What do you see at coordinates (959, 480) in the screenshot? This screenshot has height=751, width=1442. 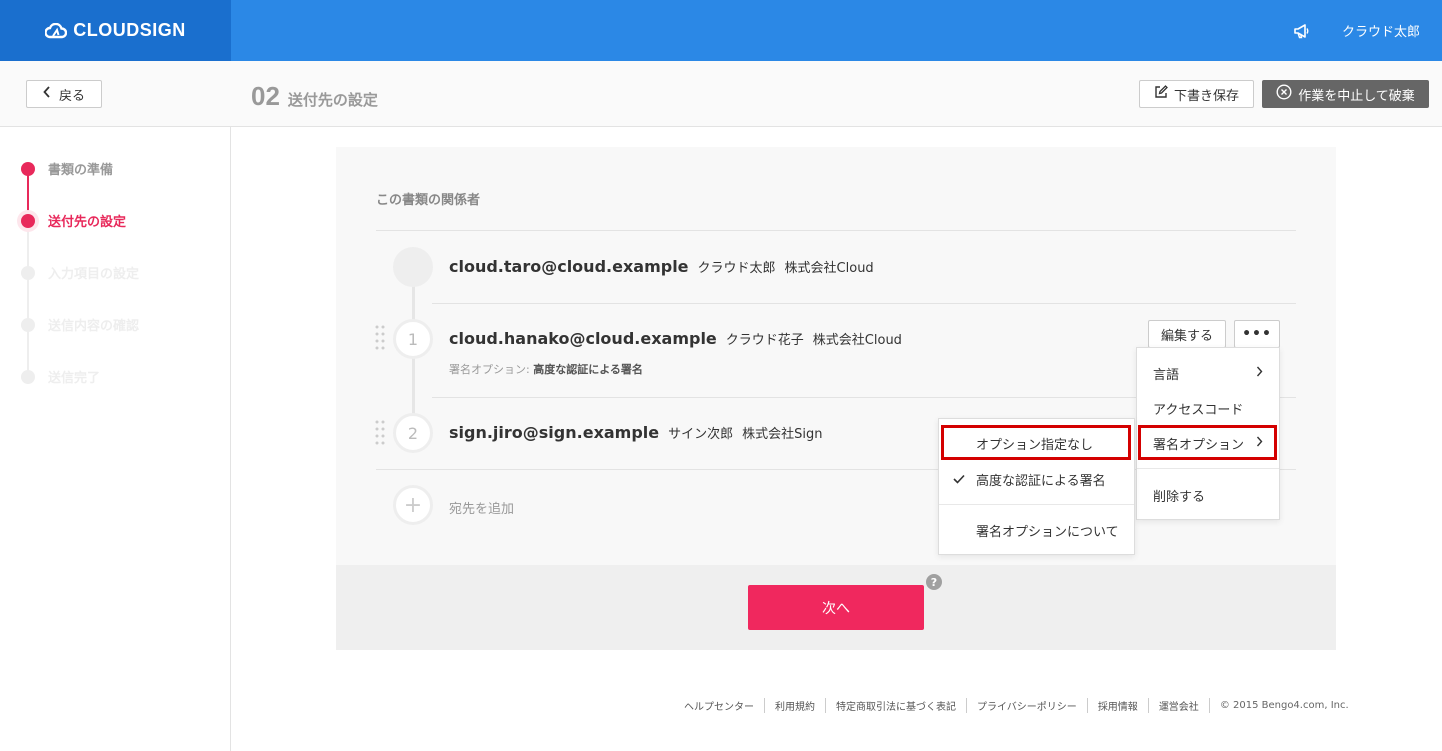 I see `checkmark-icon` at bounding box center [959, 480].